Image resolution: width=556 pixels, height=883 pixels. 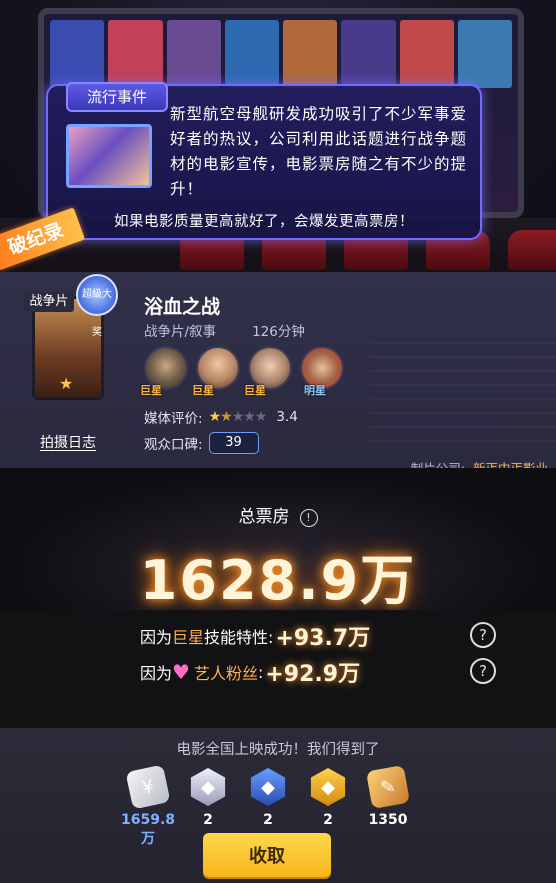 What do you see at coordinates (267, 855) in the screenshot?
I see `collect-button: 收取` at bounding box center [267, 855].